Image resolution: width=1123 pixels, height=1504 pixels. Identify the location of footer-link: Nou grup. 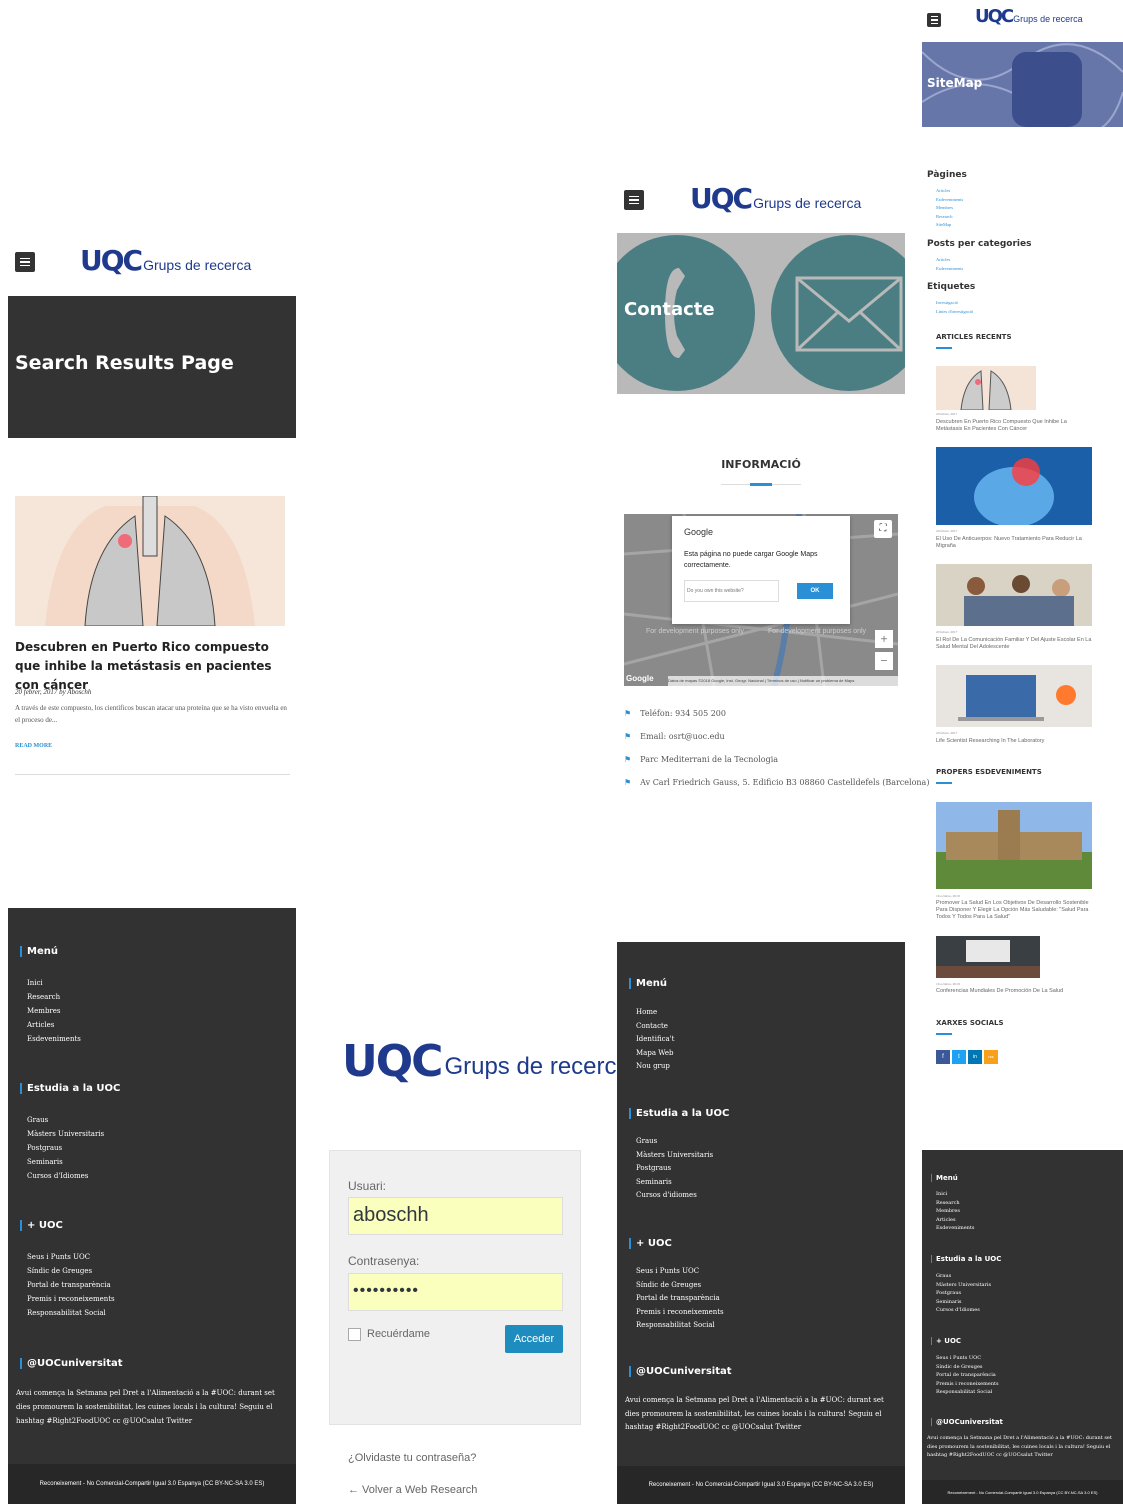
(655, 1067).